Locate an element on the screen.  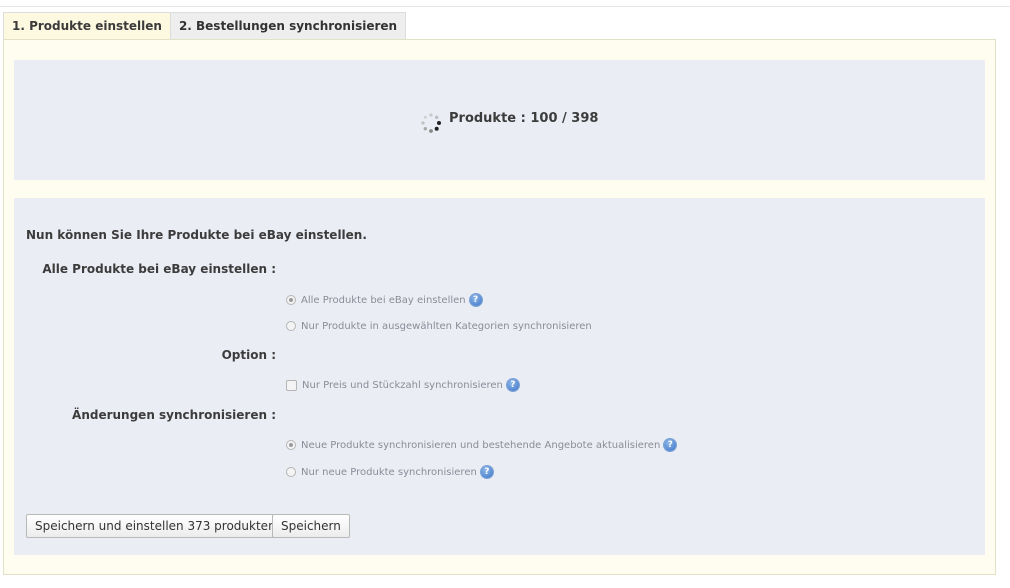
save-and-list-button: Speichern und einstellen 373 produkten is located at coordinates (155, 526).